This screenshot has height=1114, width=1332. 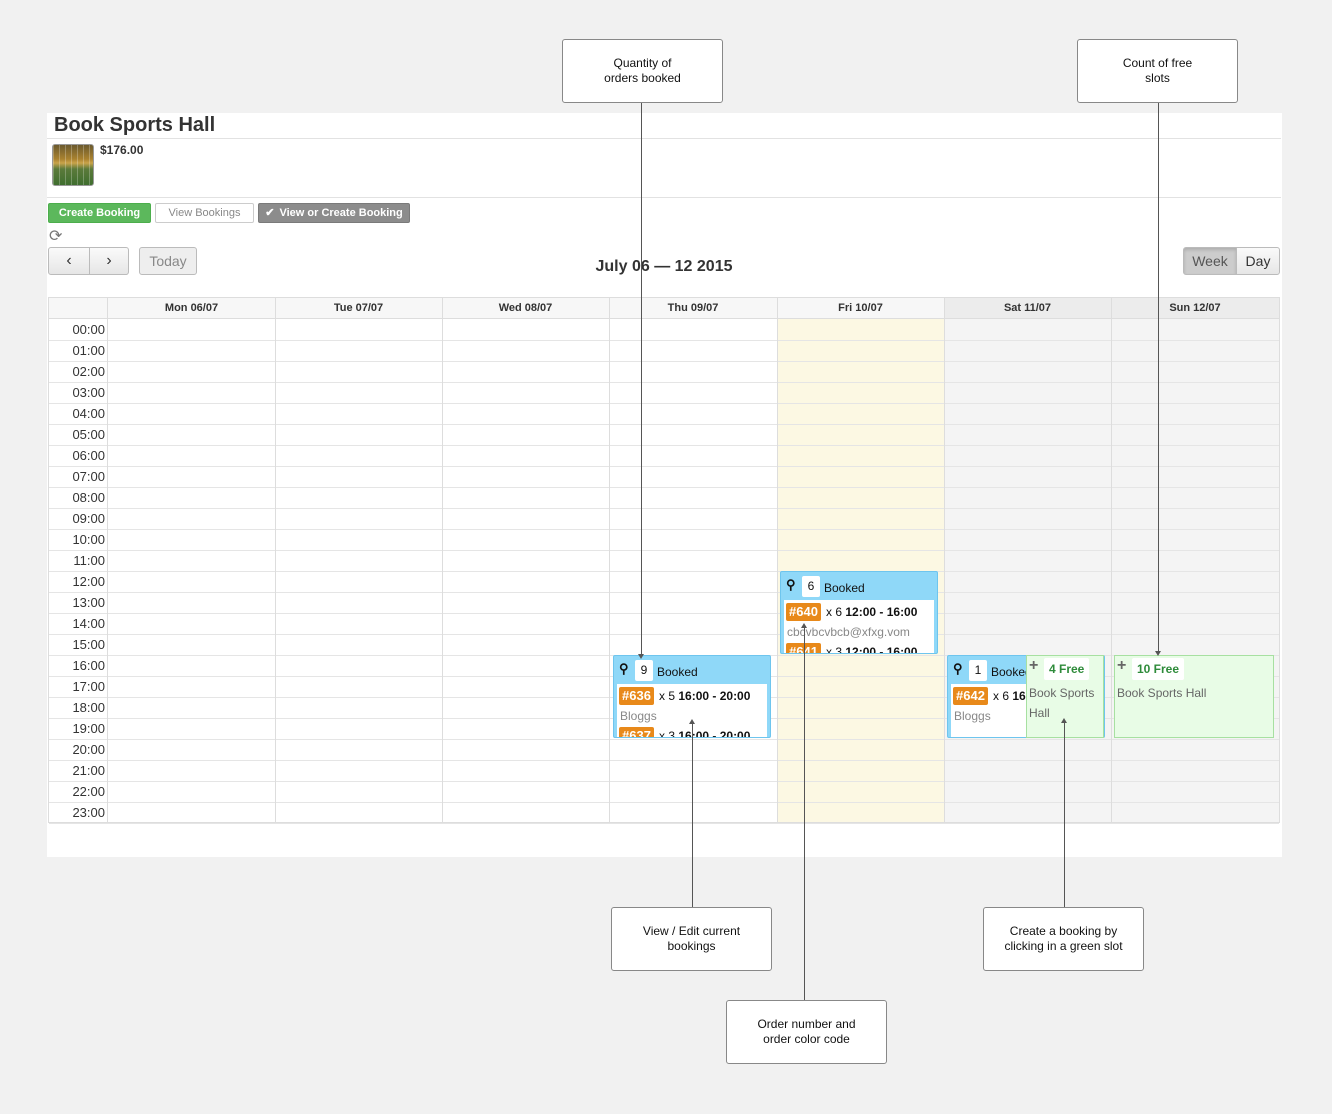 I want to click on sports-hall-thumbnail, so click(x=73, y=165).